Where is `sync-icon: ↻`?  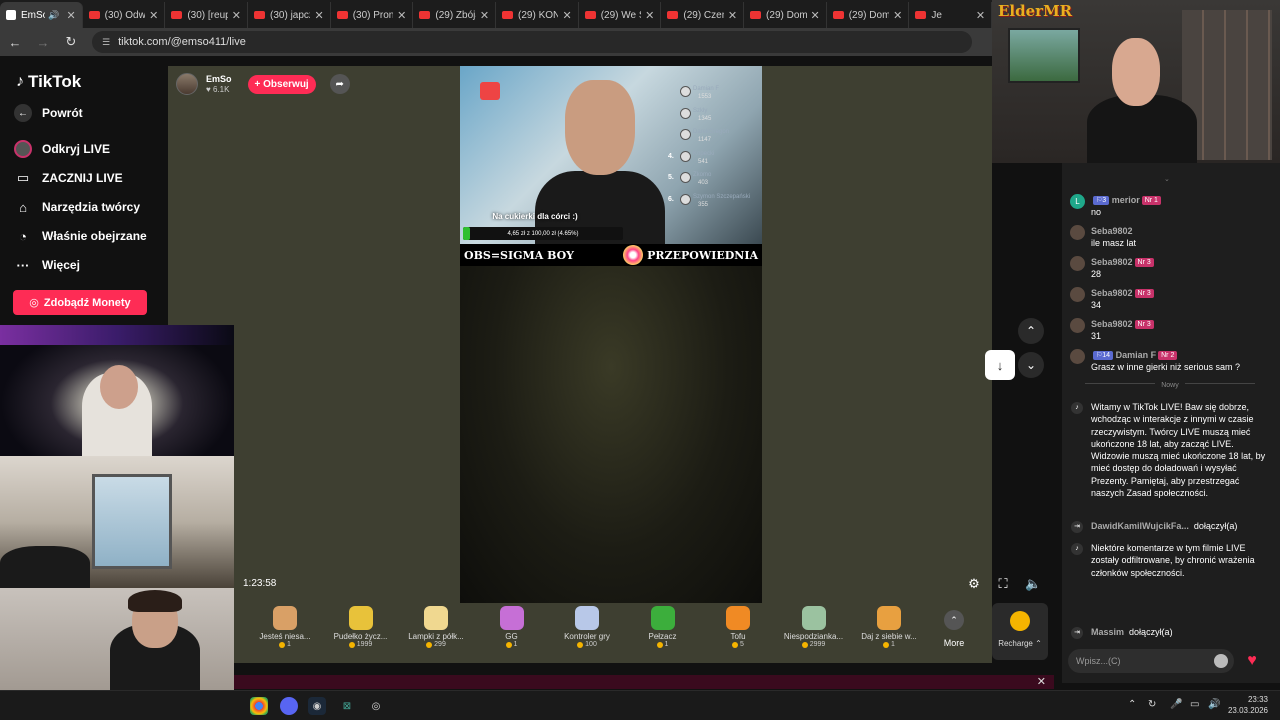 sync-icon: ↻ is located at coordinates (1152, 704).